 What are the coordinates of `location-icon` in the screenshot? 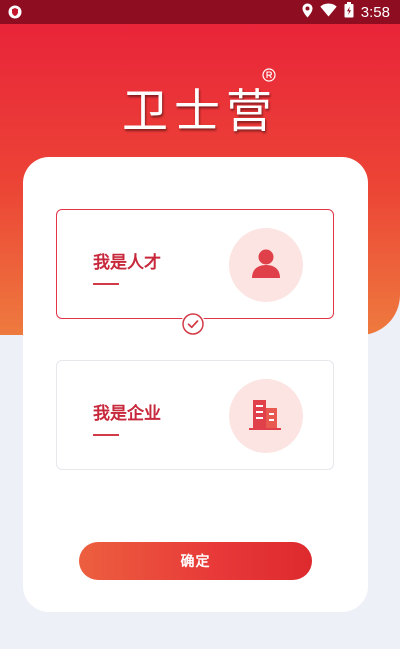 It's located at (307, 12).